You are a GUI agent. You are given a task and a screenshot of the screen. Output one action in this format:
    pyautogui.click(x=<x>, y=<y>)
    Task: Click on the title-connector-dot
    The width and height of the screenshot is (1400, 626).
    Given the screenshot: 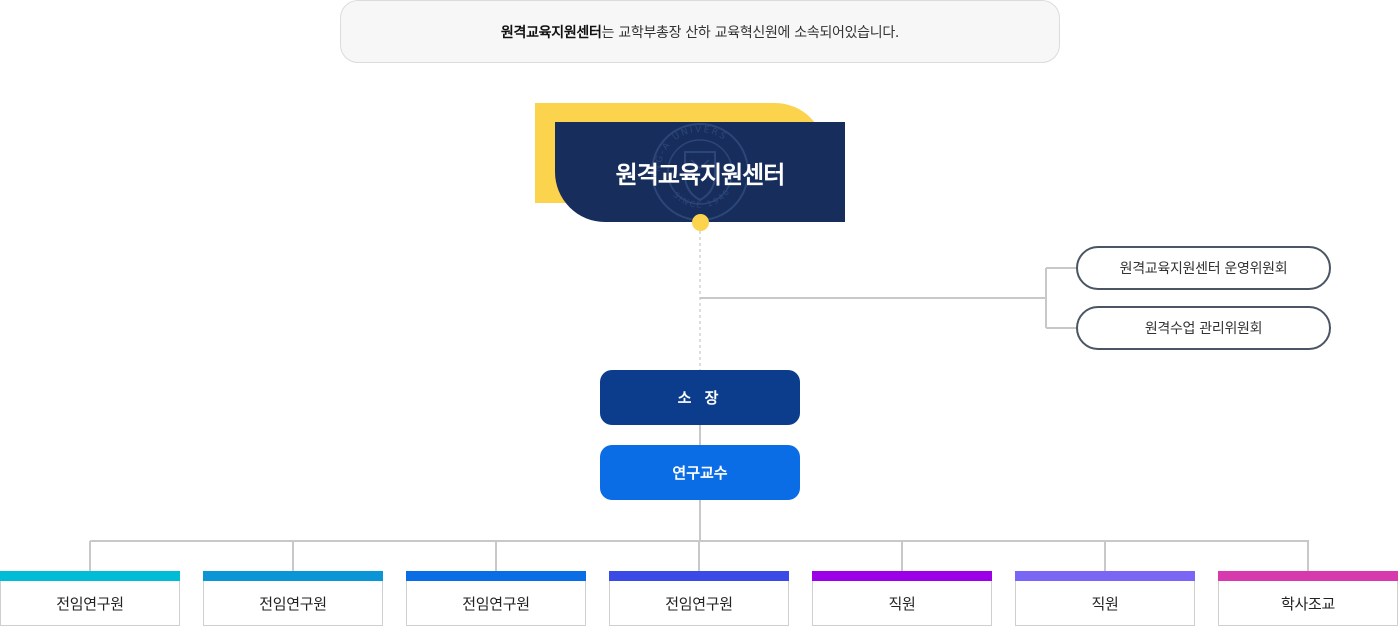 What is the action you would take?
    pyautogui.click(x=700, y=222)
    